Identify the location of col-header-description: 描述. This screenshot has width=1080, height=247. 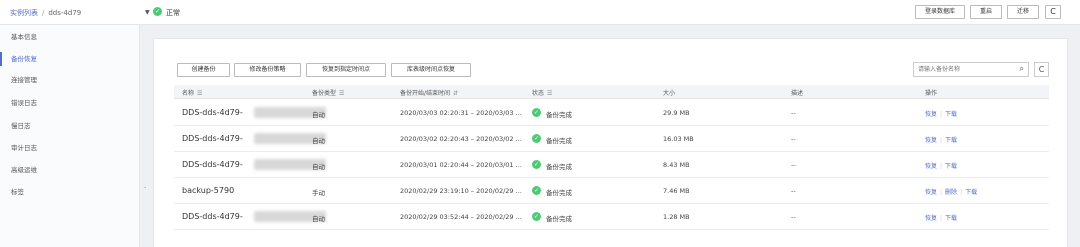
(797, 93).